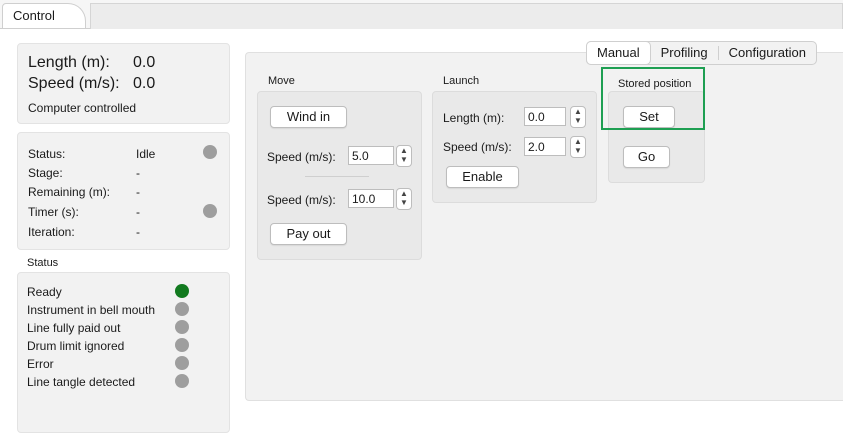 This screenshot has width=843, height=440. What do you see at coordinates (545, 116) in the screenshot?
I see `launch-length-input: 0.0` at bounding box center [545, 116].